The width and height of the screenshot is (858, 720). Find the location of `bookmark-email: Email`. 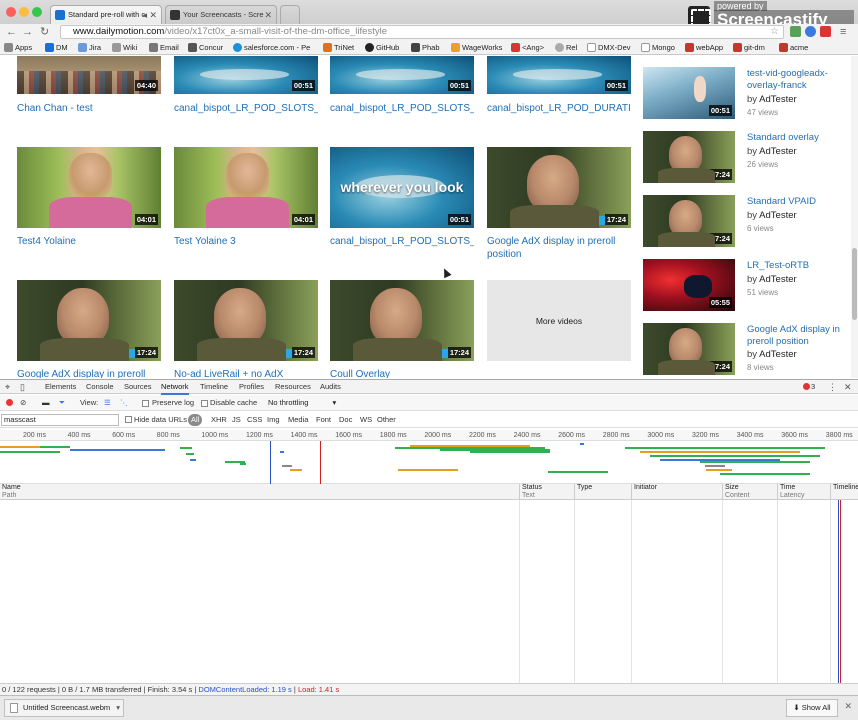

bookmark-email: Email is located at coordinates (164, 47).